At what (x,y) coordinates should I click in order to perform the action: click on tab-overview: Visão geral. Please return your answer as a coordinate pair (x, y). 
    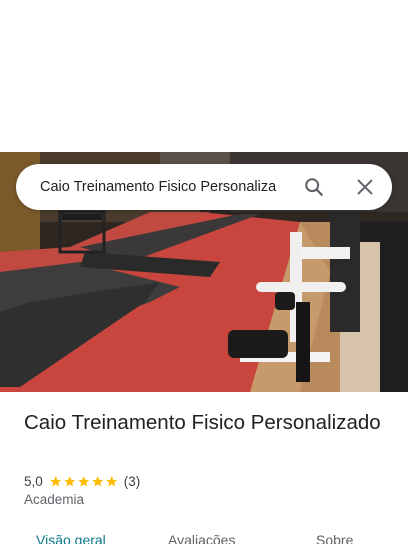
    Looking at the image, I should click on (71, 538).